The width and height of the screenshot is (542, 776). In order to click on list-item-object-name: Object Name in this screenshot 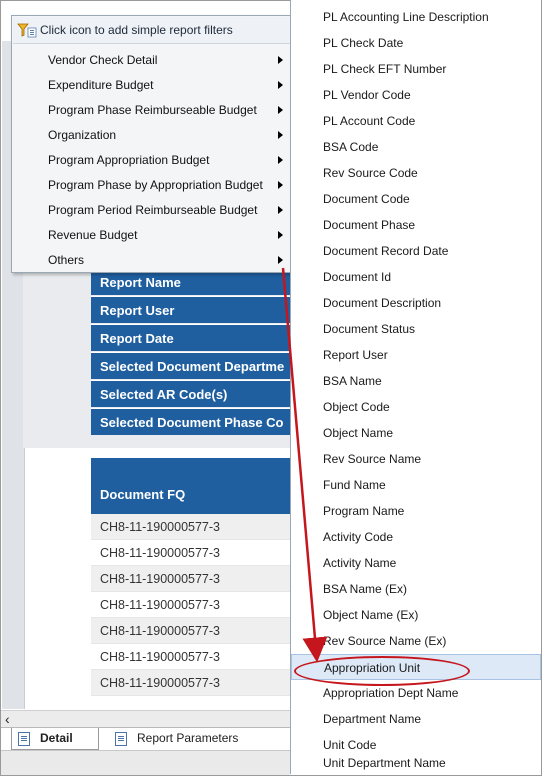, I will do `click(416, 433)`.